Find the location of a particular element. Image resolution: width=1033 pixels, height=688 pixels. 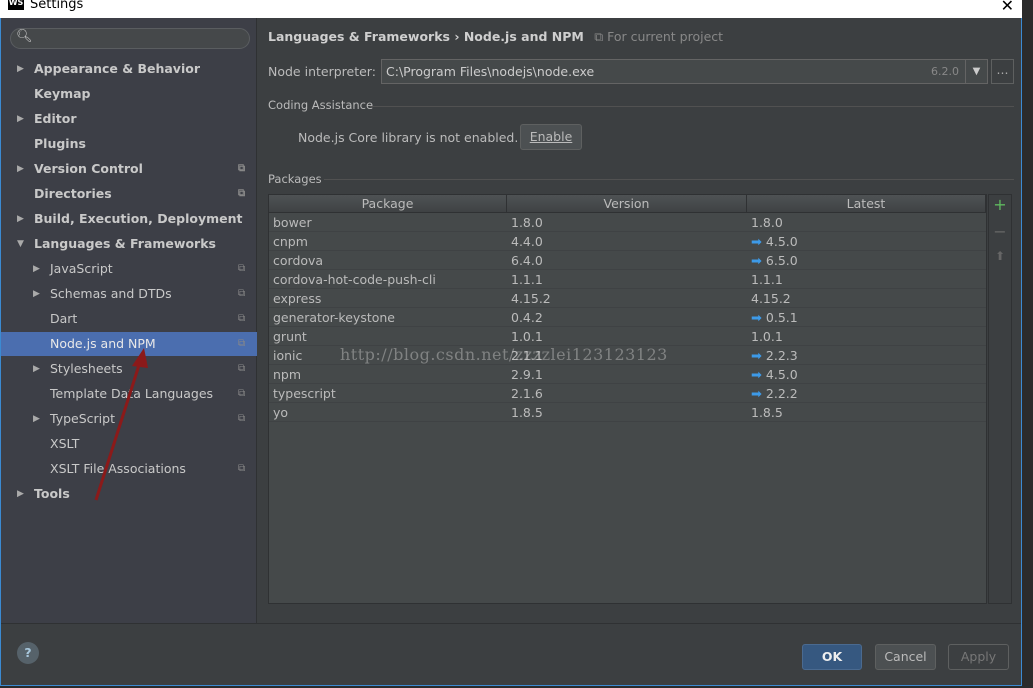

annotation-arrow is located at coordinates (121, 424).